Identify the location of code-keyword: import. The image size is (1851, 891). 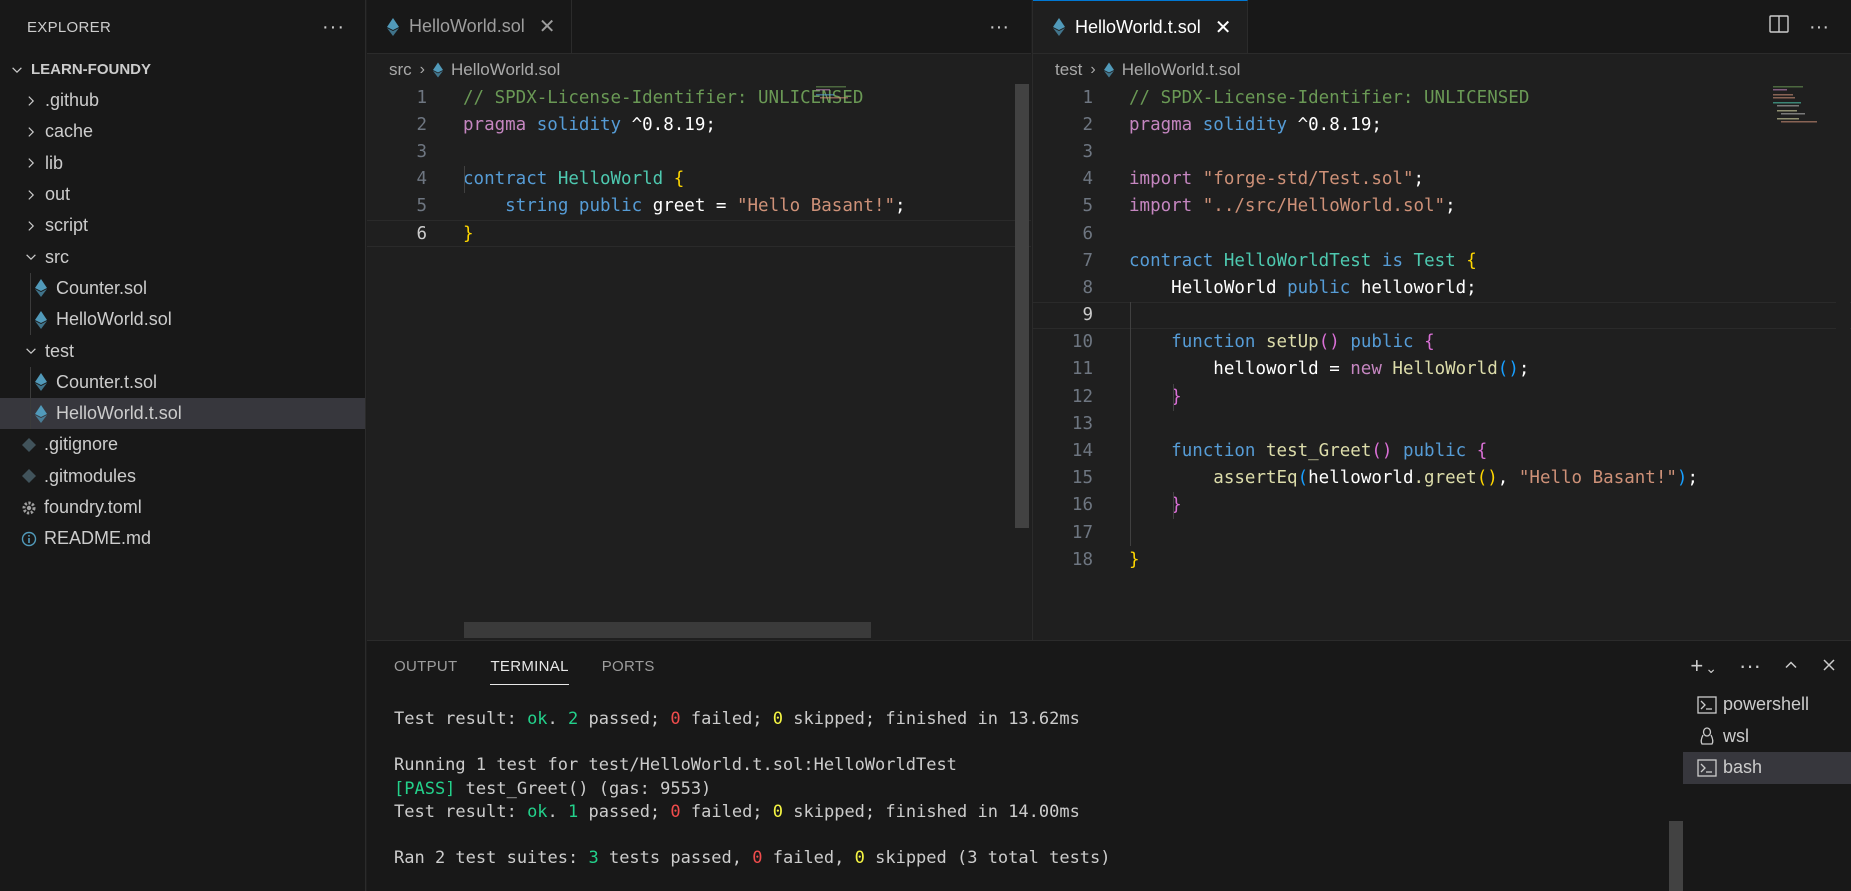
(1161, 179).